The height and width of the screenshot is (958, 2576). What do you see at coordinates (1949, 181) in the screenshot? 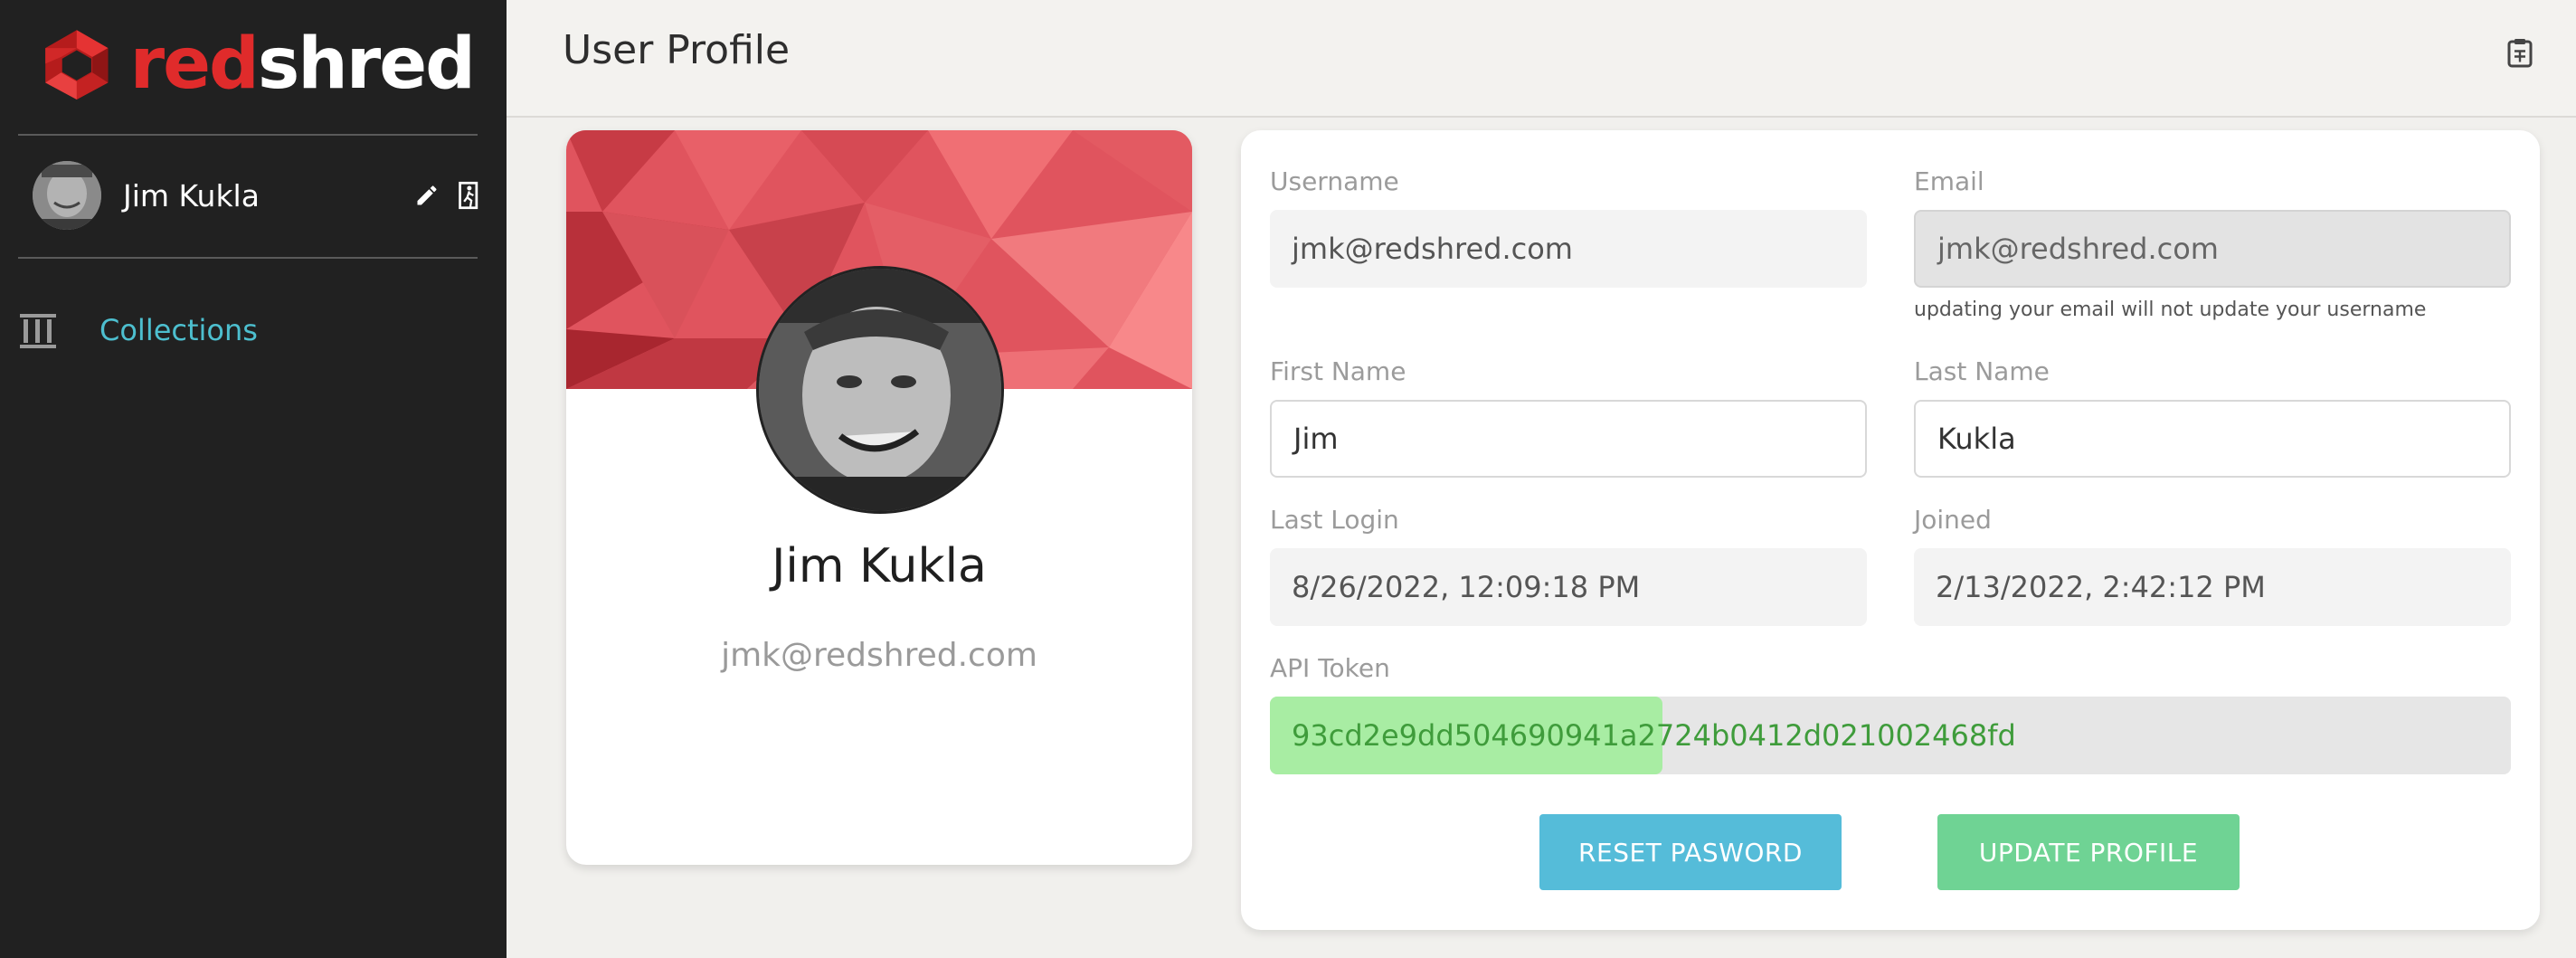
I see `email-label: Email` at bounding box center [1949, 181].